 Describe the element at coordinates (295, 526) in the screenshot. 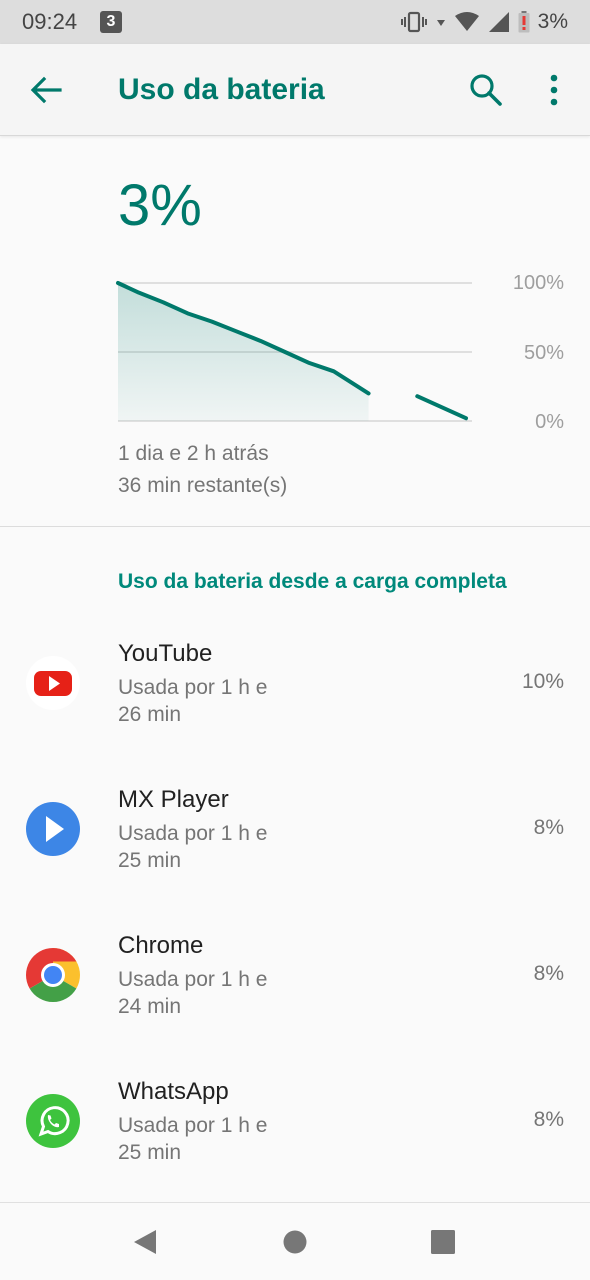

I see `divider` at that location.